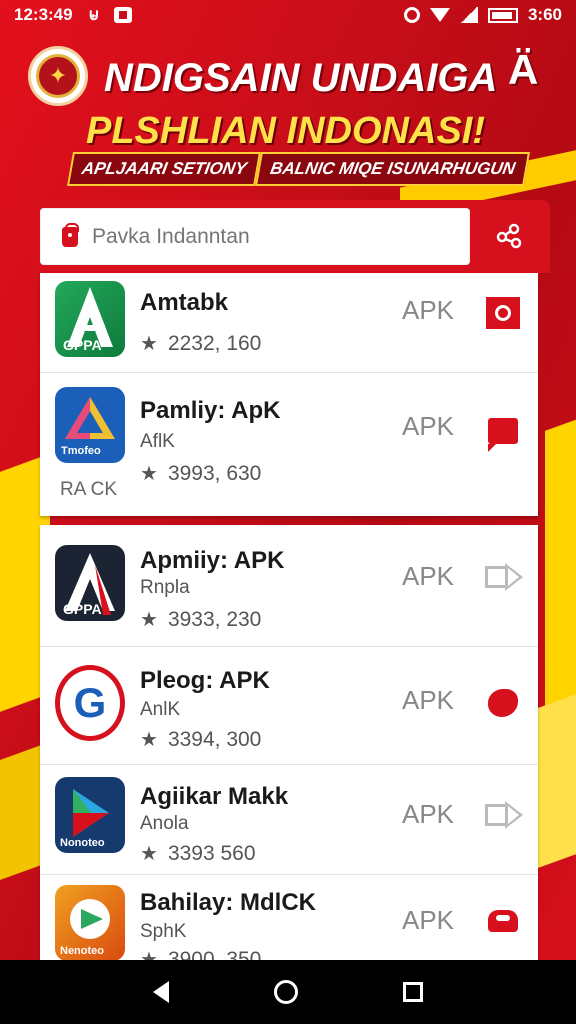 Image resolution: width=576 pixels, height=1024 pixels. What do you see at coordinates (122, 15) in the screenshot?
I see `app-notification-icon` at bounding box center [122, 15].